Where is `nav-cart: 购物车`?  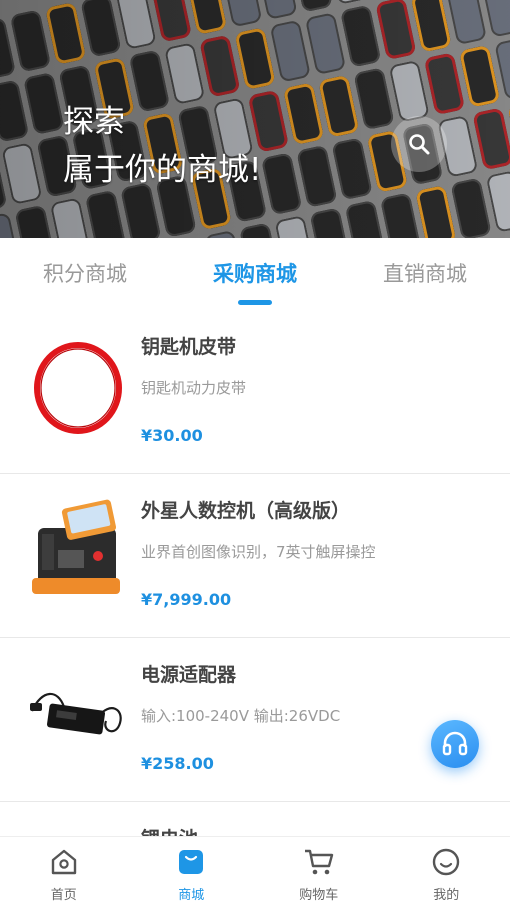 nav-cart: 购物车 is located at coordinates (319, 872).